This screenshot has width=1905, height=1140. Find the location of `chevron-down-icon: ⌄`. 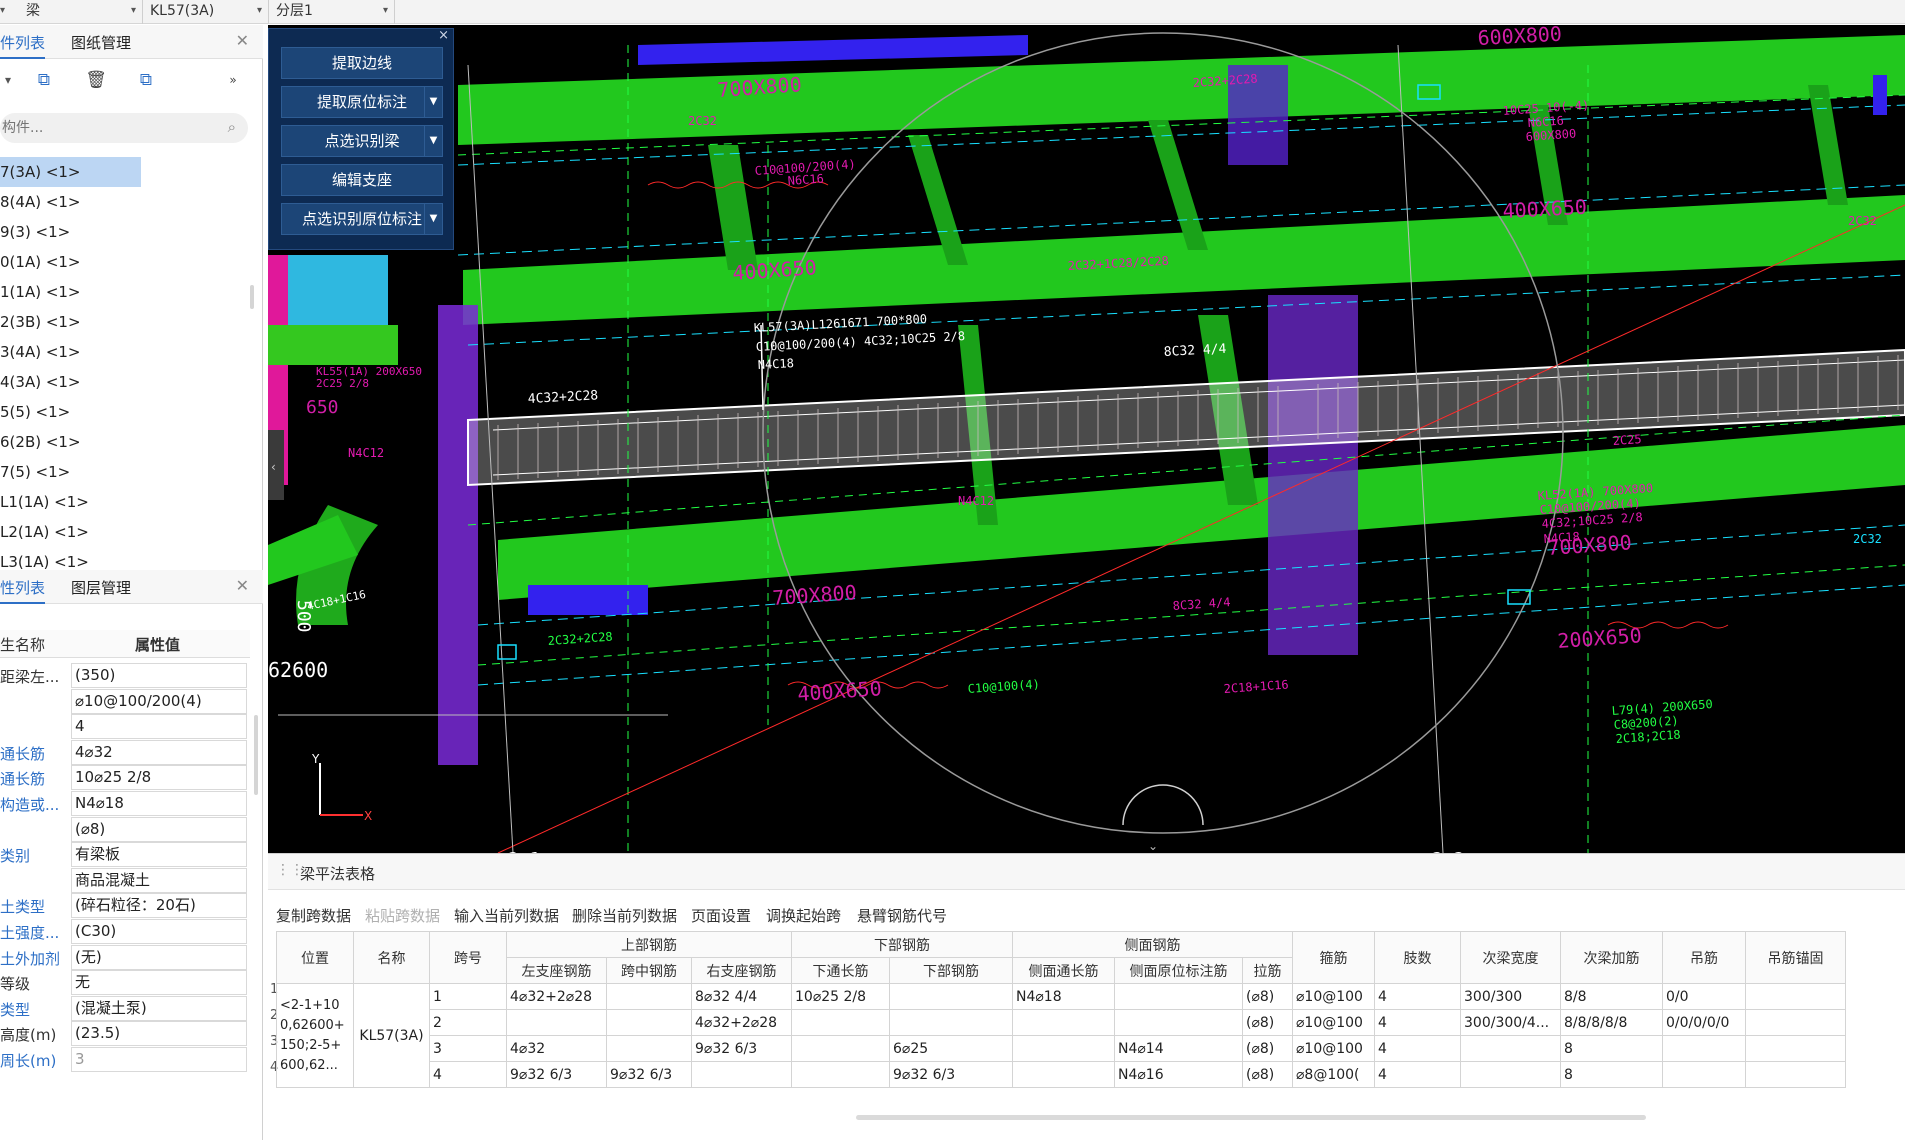

chevron-down-icon: ⌄ is located at coordinates (1153, 846).